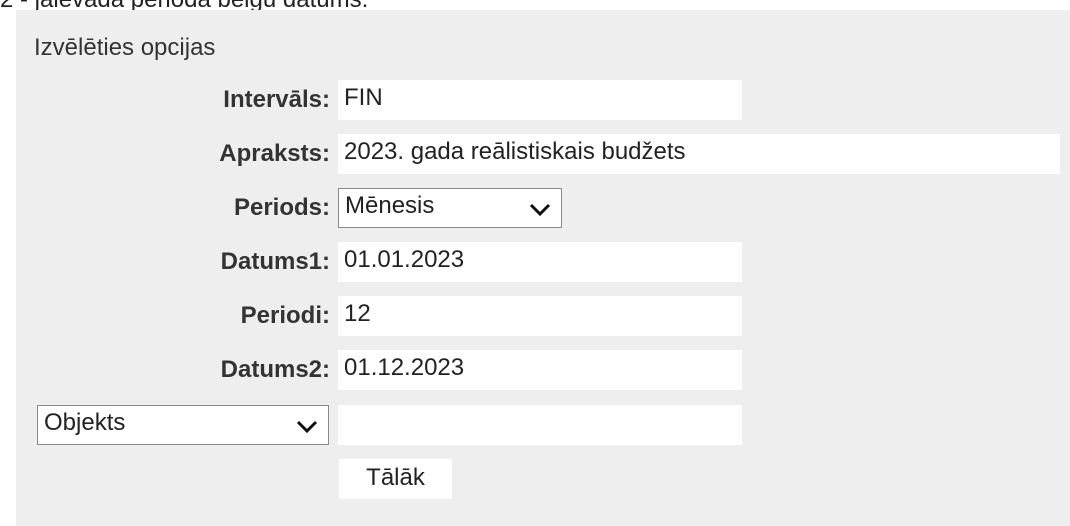 This screenshot has height=526, width=1070. What do you see at coordinates (450, 208) in the screenshot?
I see `periods-select: Mēnesis` at bounding box center [450, 208].